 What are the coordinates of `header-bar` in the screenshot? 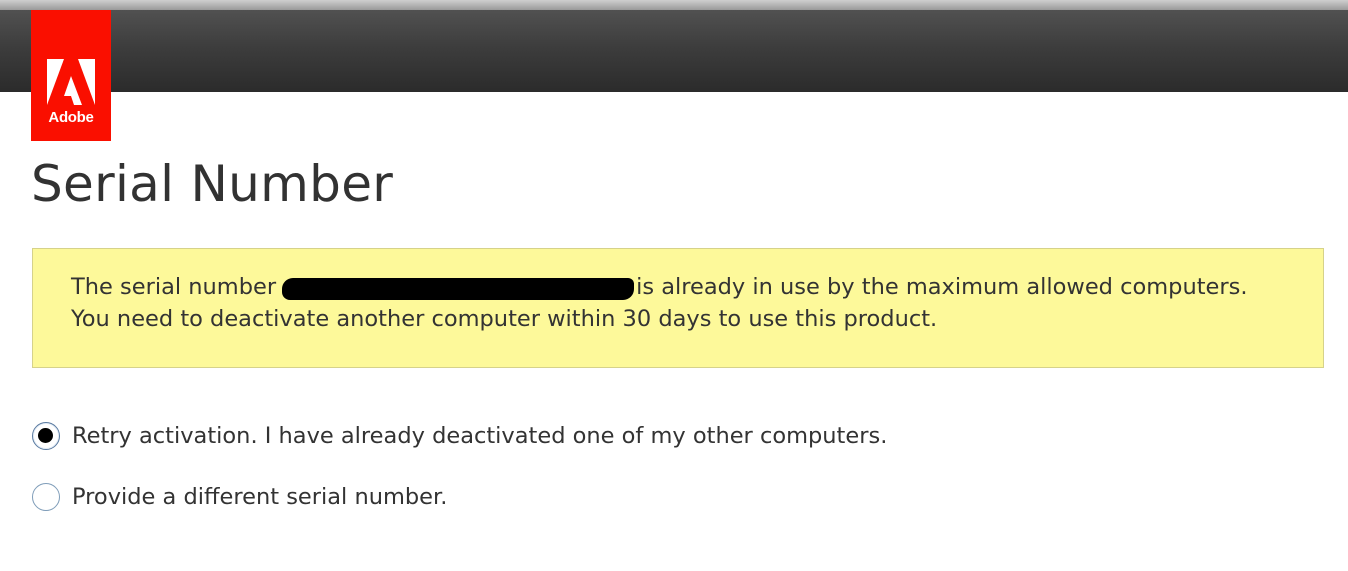 It's located at (674, 51).